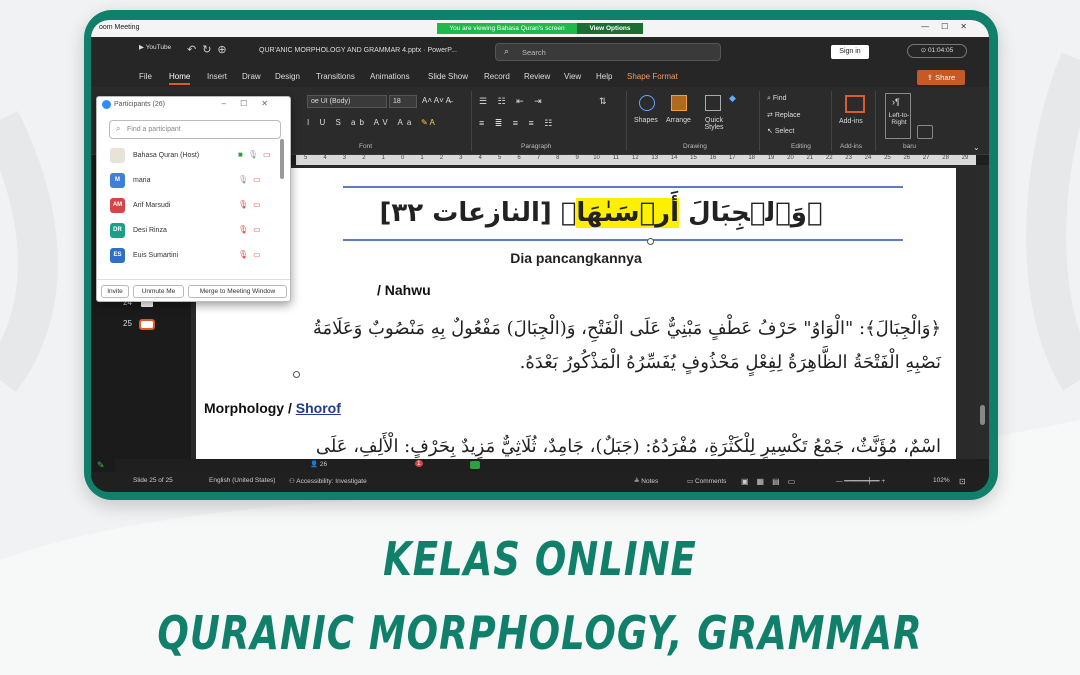 Image resolution: width=1080 pixels, height=675 pixels. Describe the element at coordinates (361, 122) in the screenshot. I see `font-style-buttons: I U S ab AV Aa` at that location.